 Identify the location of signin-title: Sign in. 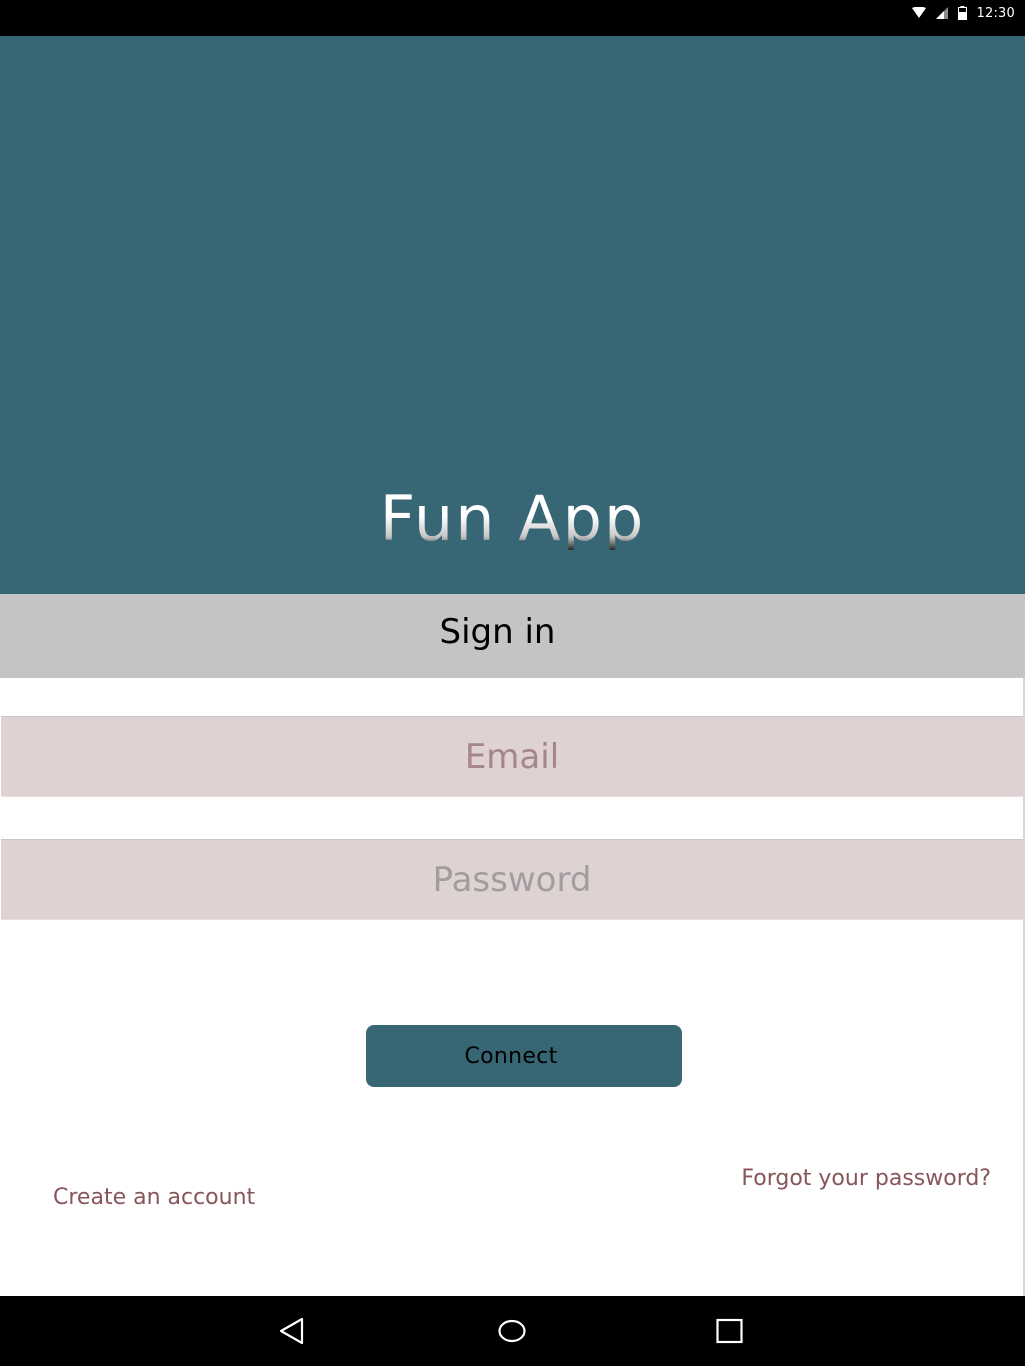
(497, 632).